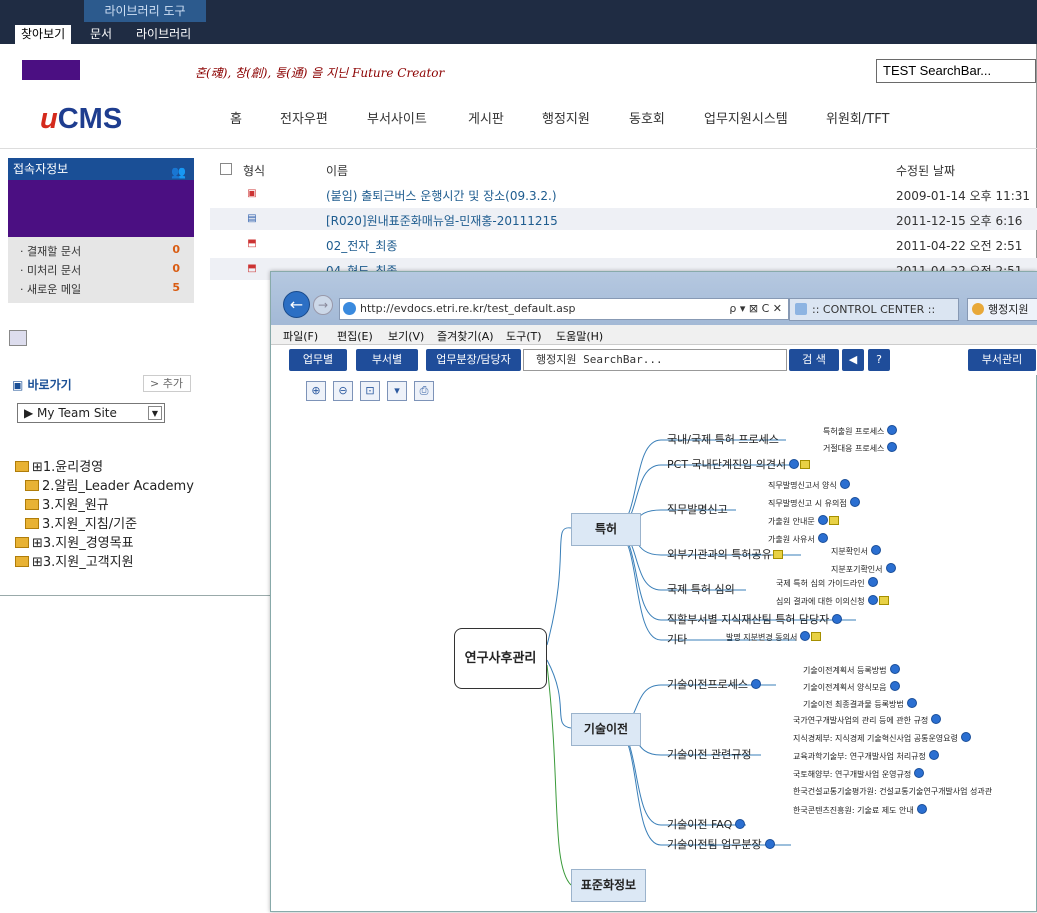 This screenshot has height=913, width=1037. Describe the element at coordinates (343, 391) in the screenshot. I see `zoom-out-icon: ⊖` at that location.